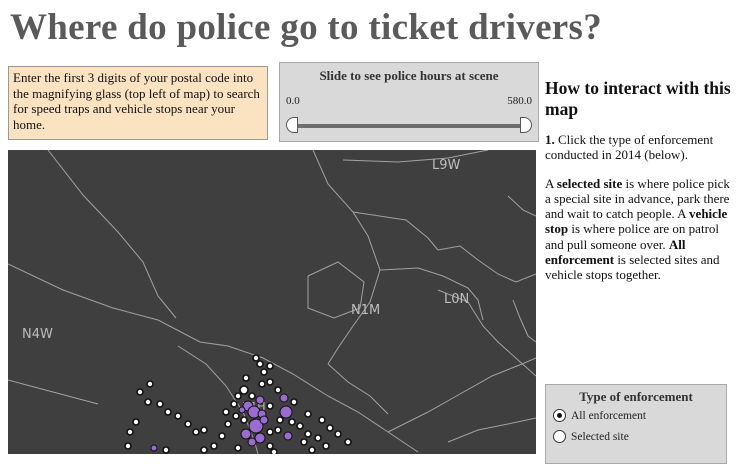  What do you see at coordinates (609, 415) in the screenshot?
I see `option-label: All enforcement` at bounding box center [609, 415].